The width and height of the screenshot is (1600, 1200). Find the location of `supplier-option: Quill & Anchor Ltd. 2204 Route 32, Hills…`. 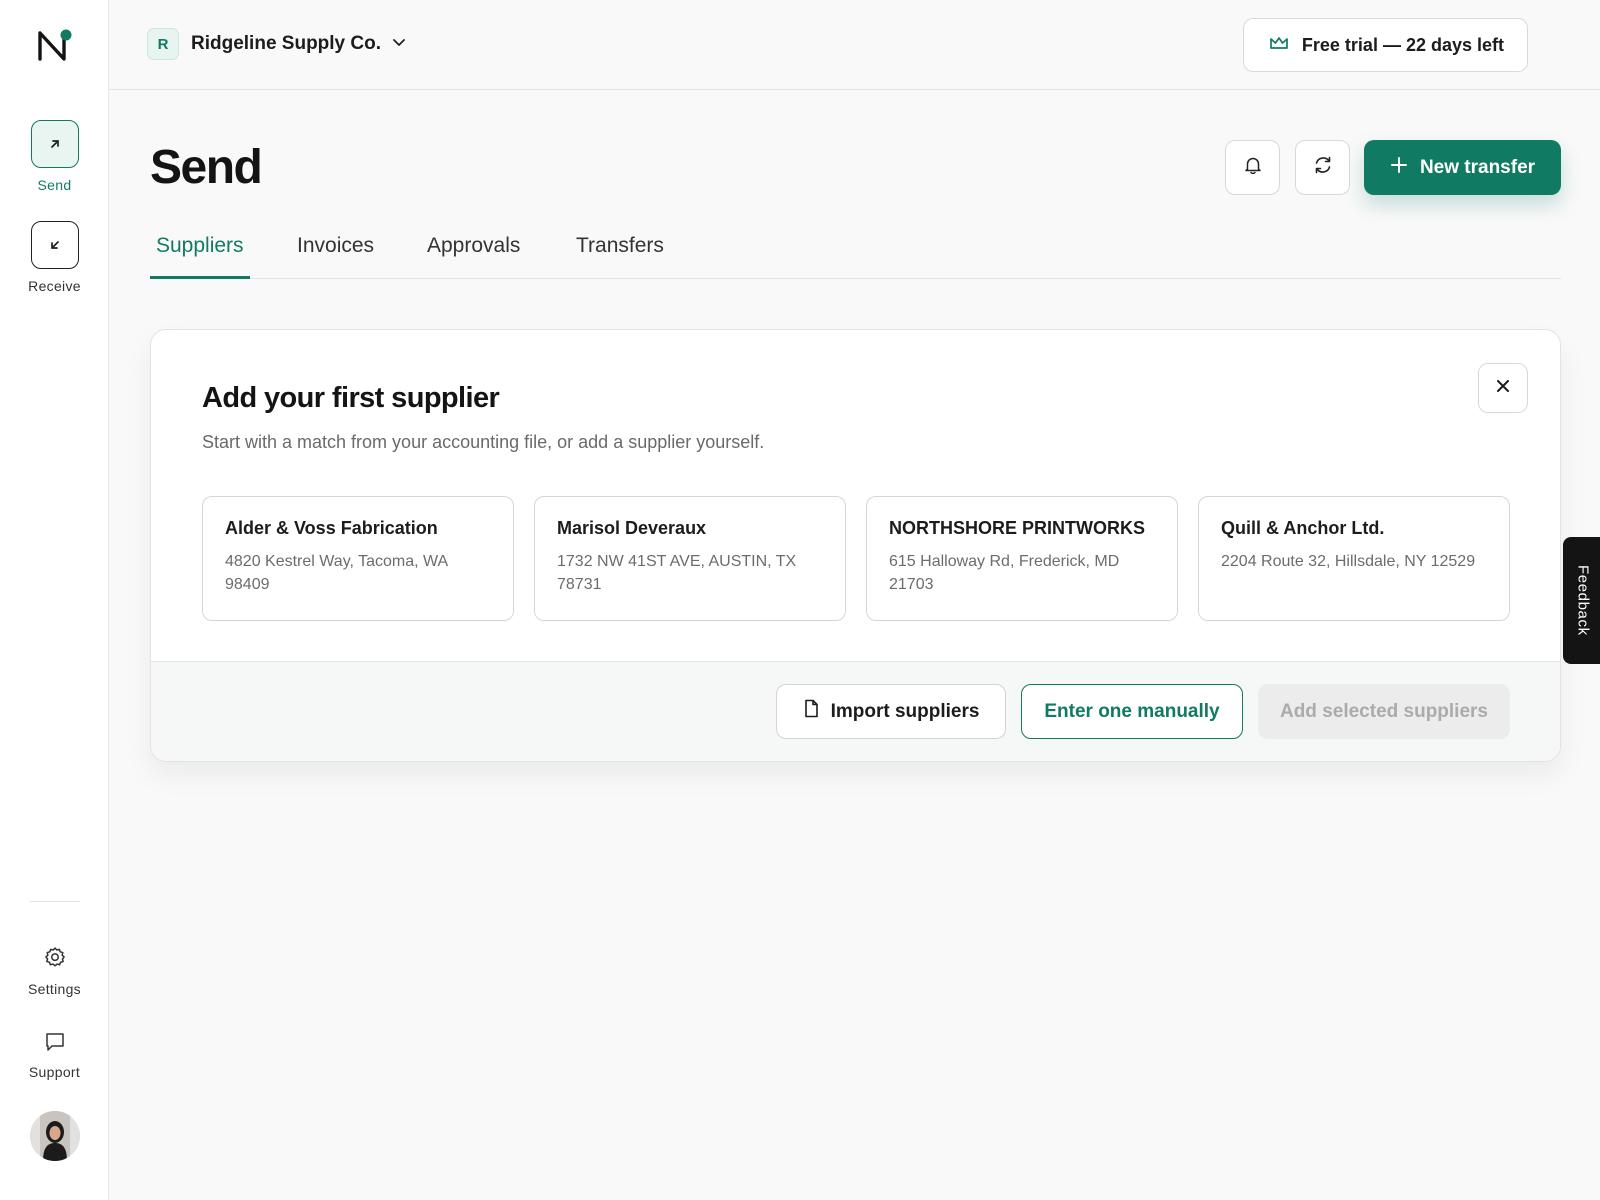

supplier-option: Quill & Anchor Ltd. 2204 Route 32, Hills… is located at coordinates (1354, 558).